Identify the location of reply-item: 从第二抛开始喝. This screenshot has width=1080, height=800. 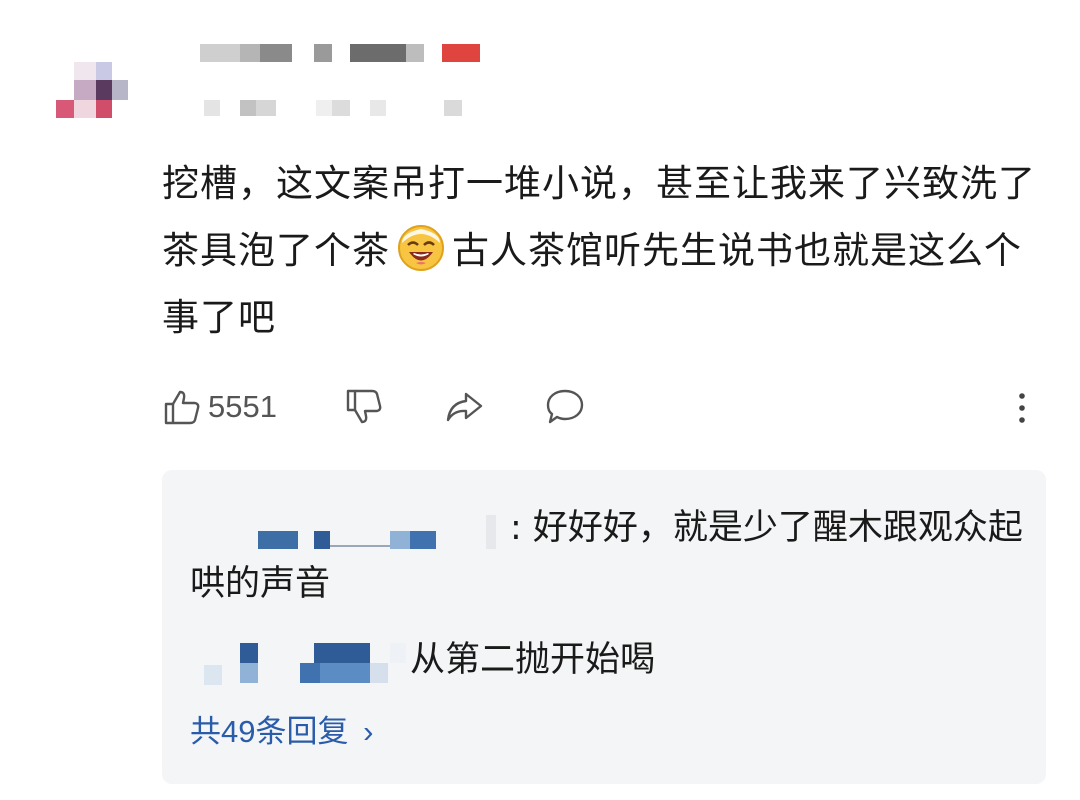
(610, 660).